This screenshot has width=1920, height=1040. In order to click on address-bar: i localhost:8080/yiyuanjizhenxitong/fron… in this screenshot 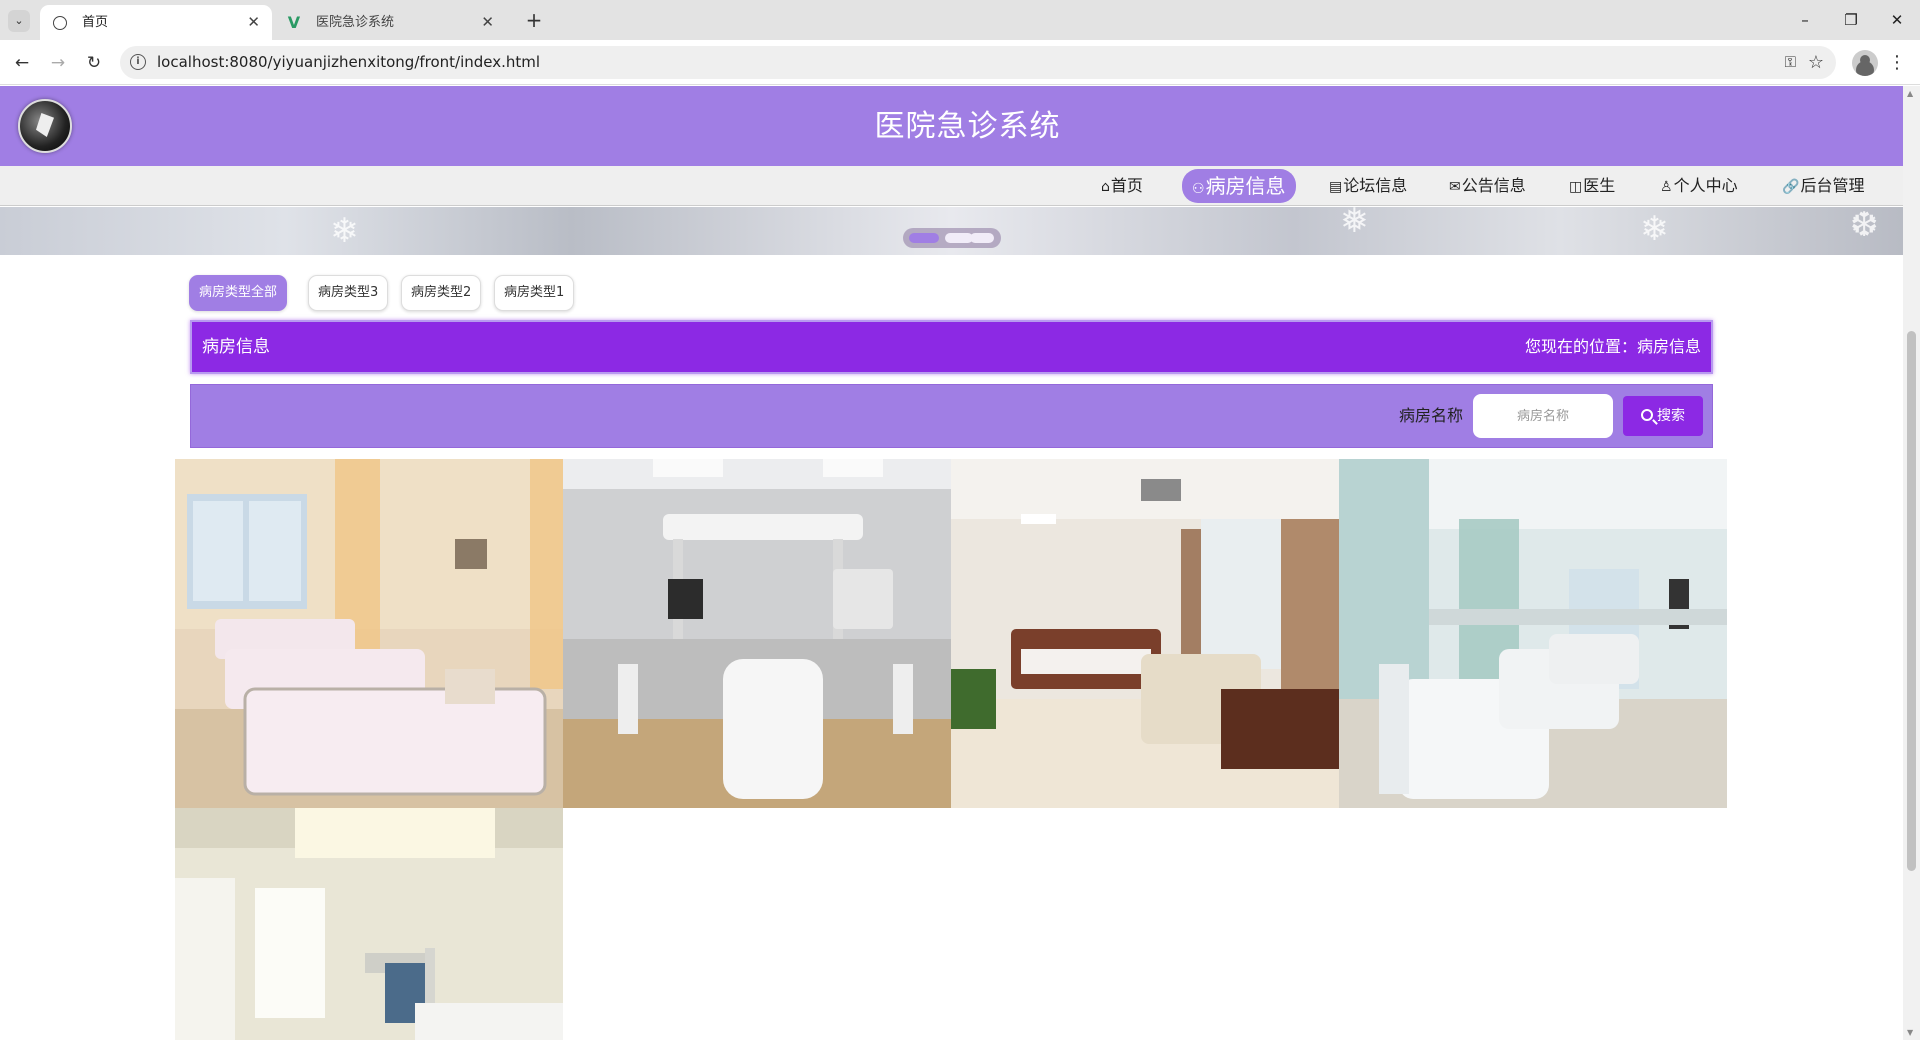, I will do `click(978, 62)`.